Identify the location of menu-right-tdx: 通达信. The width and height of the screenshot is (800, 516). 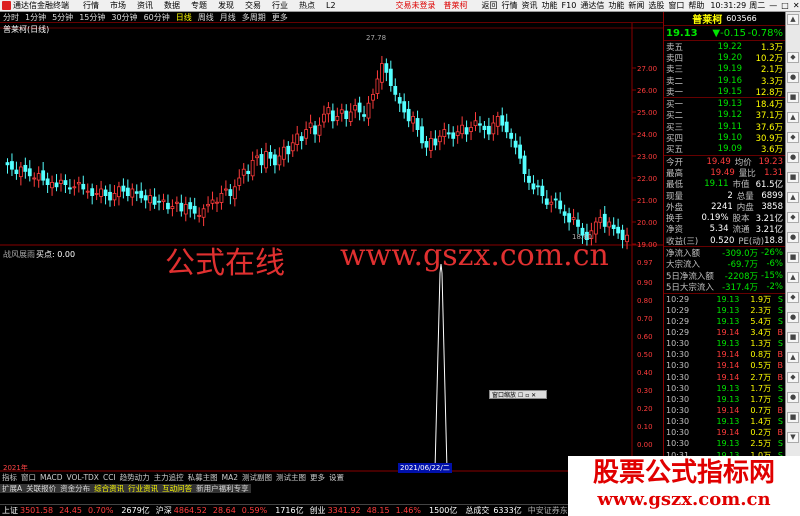
(592, 5).